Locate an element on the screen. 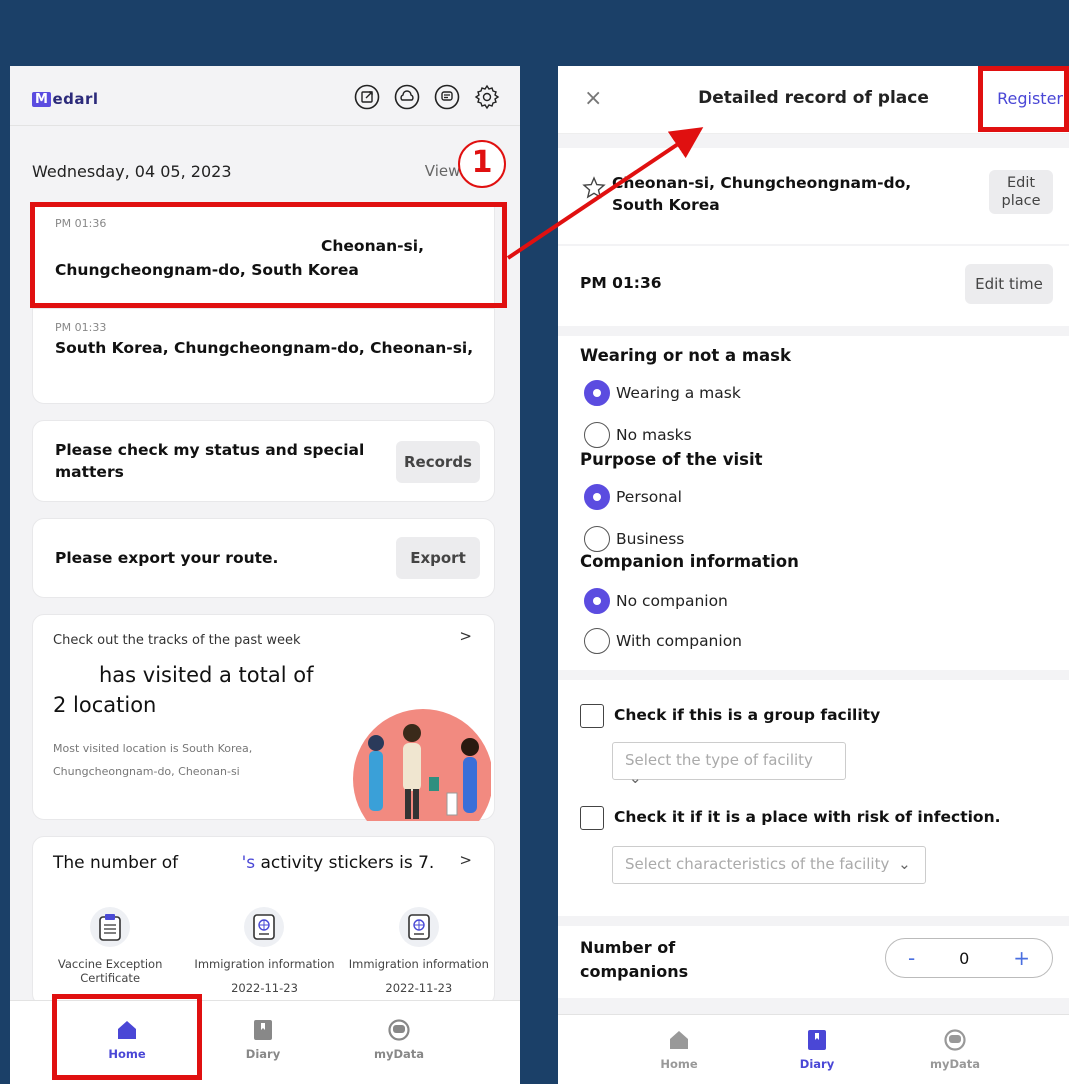 This screenshot has height=1084, width=1069. arrow-annotation is located at coordinates (605, 193).